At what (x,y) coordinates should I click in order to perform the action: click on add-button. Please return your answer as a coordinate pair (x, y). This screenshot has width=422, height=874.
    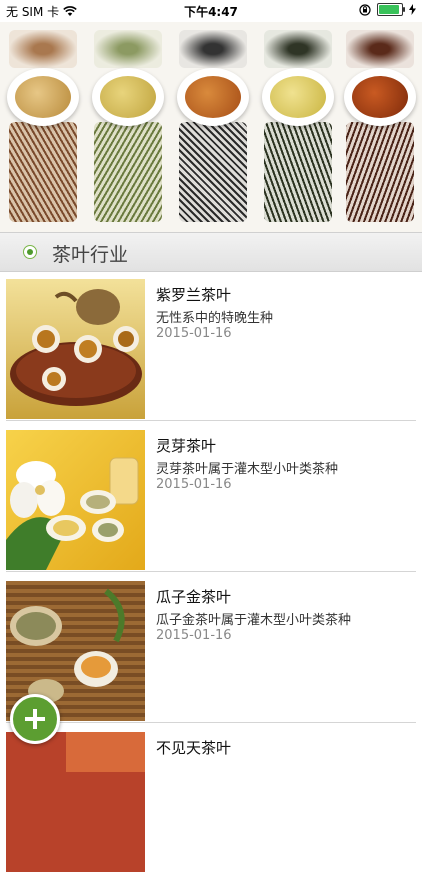
    Looking at the image, I should click on (35, 719).